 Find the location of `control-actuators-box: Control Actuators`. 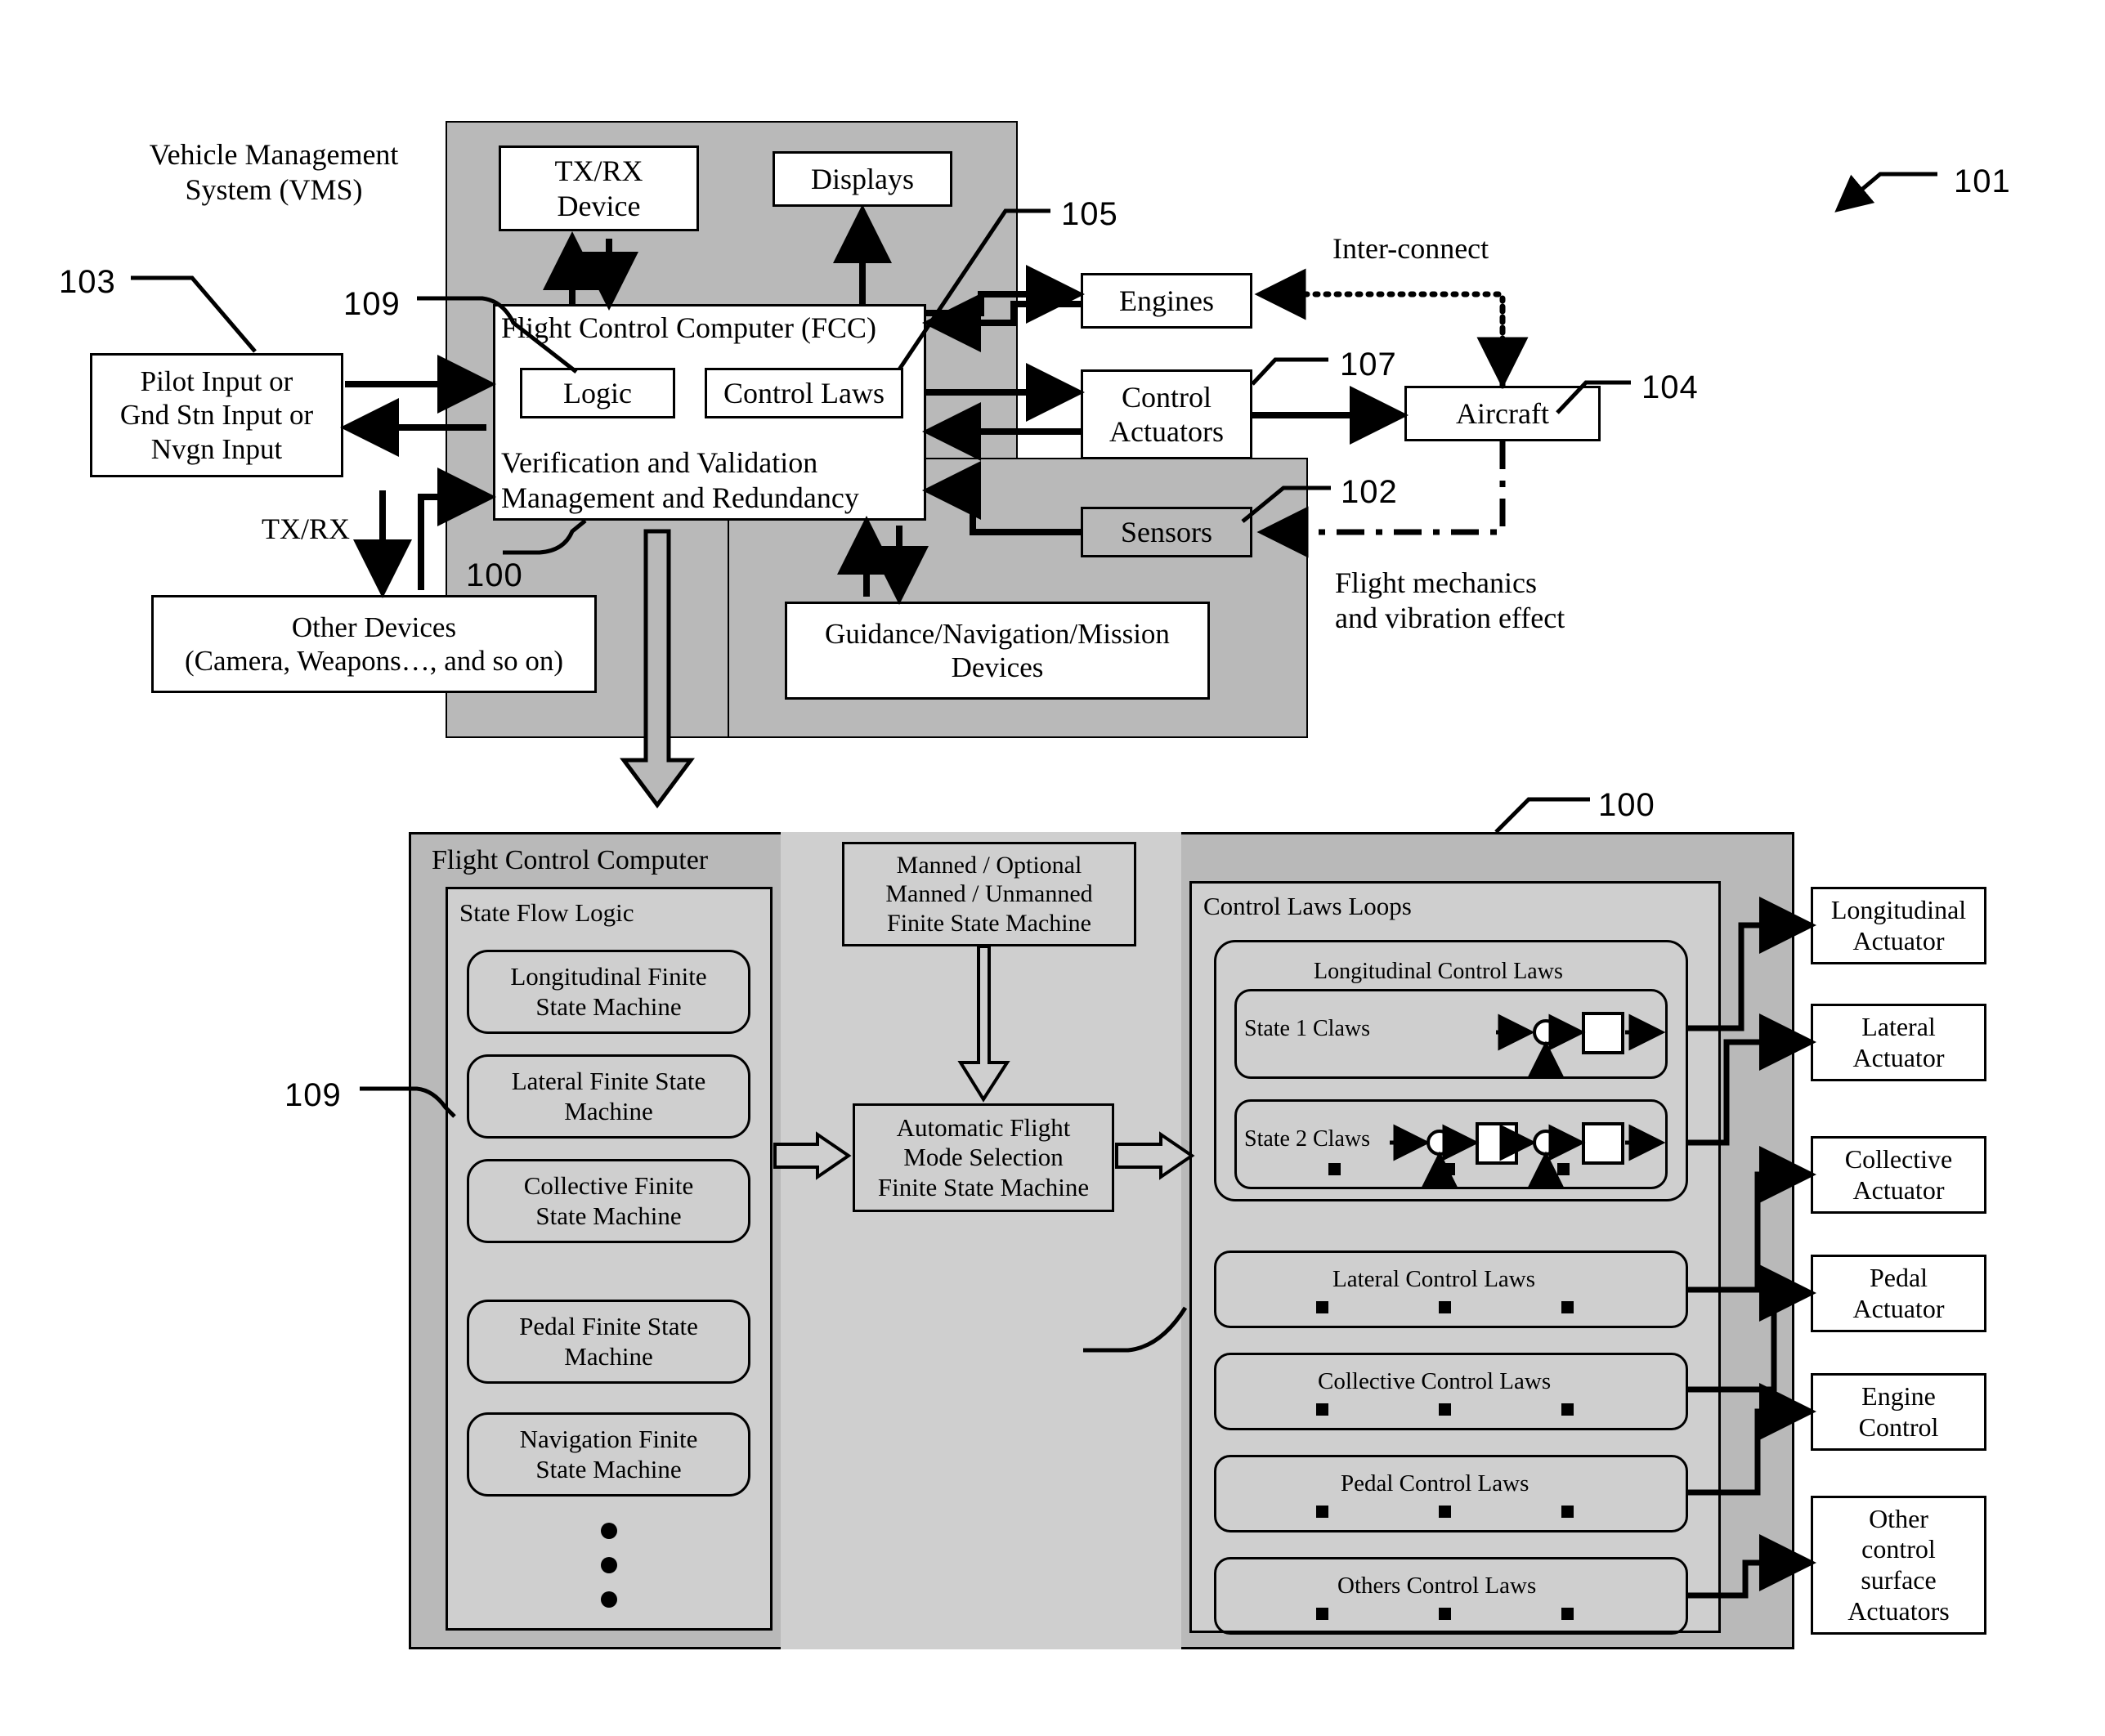

control-actuators-box: Control Actuators is located at coordinates (1166, 414).